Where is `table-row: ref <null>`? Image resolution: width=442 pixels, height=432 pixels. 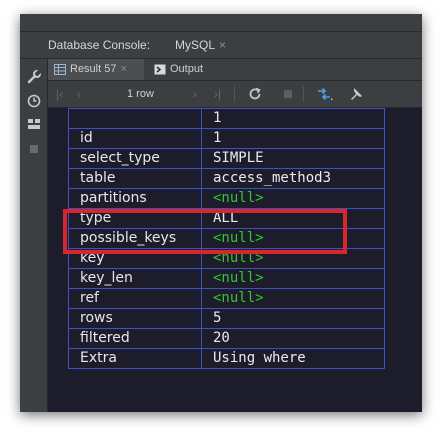 table-row: ref <null> is located at coordinates (226, 298).